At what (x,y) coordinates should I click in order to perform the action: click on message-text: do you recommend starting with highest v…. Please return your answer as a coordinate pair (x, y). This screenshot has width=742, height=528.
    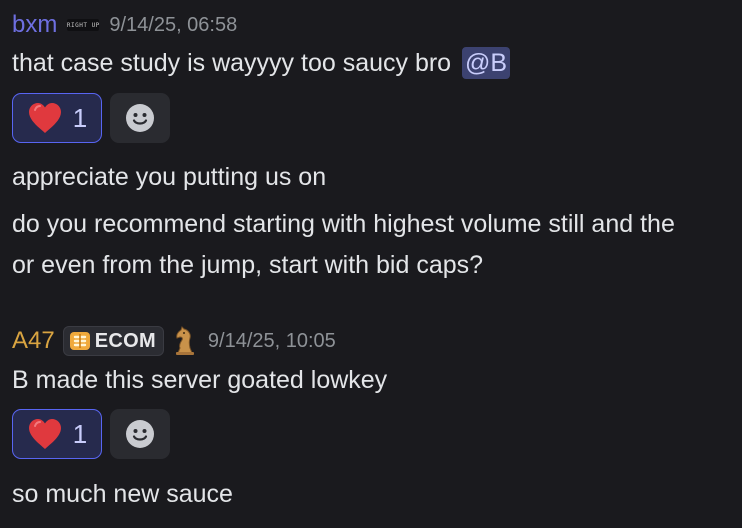
    Looking at the image, I should click on (343, 224).